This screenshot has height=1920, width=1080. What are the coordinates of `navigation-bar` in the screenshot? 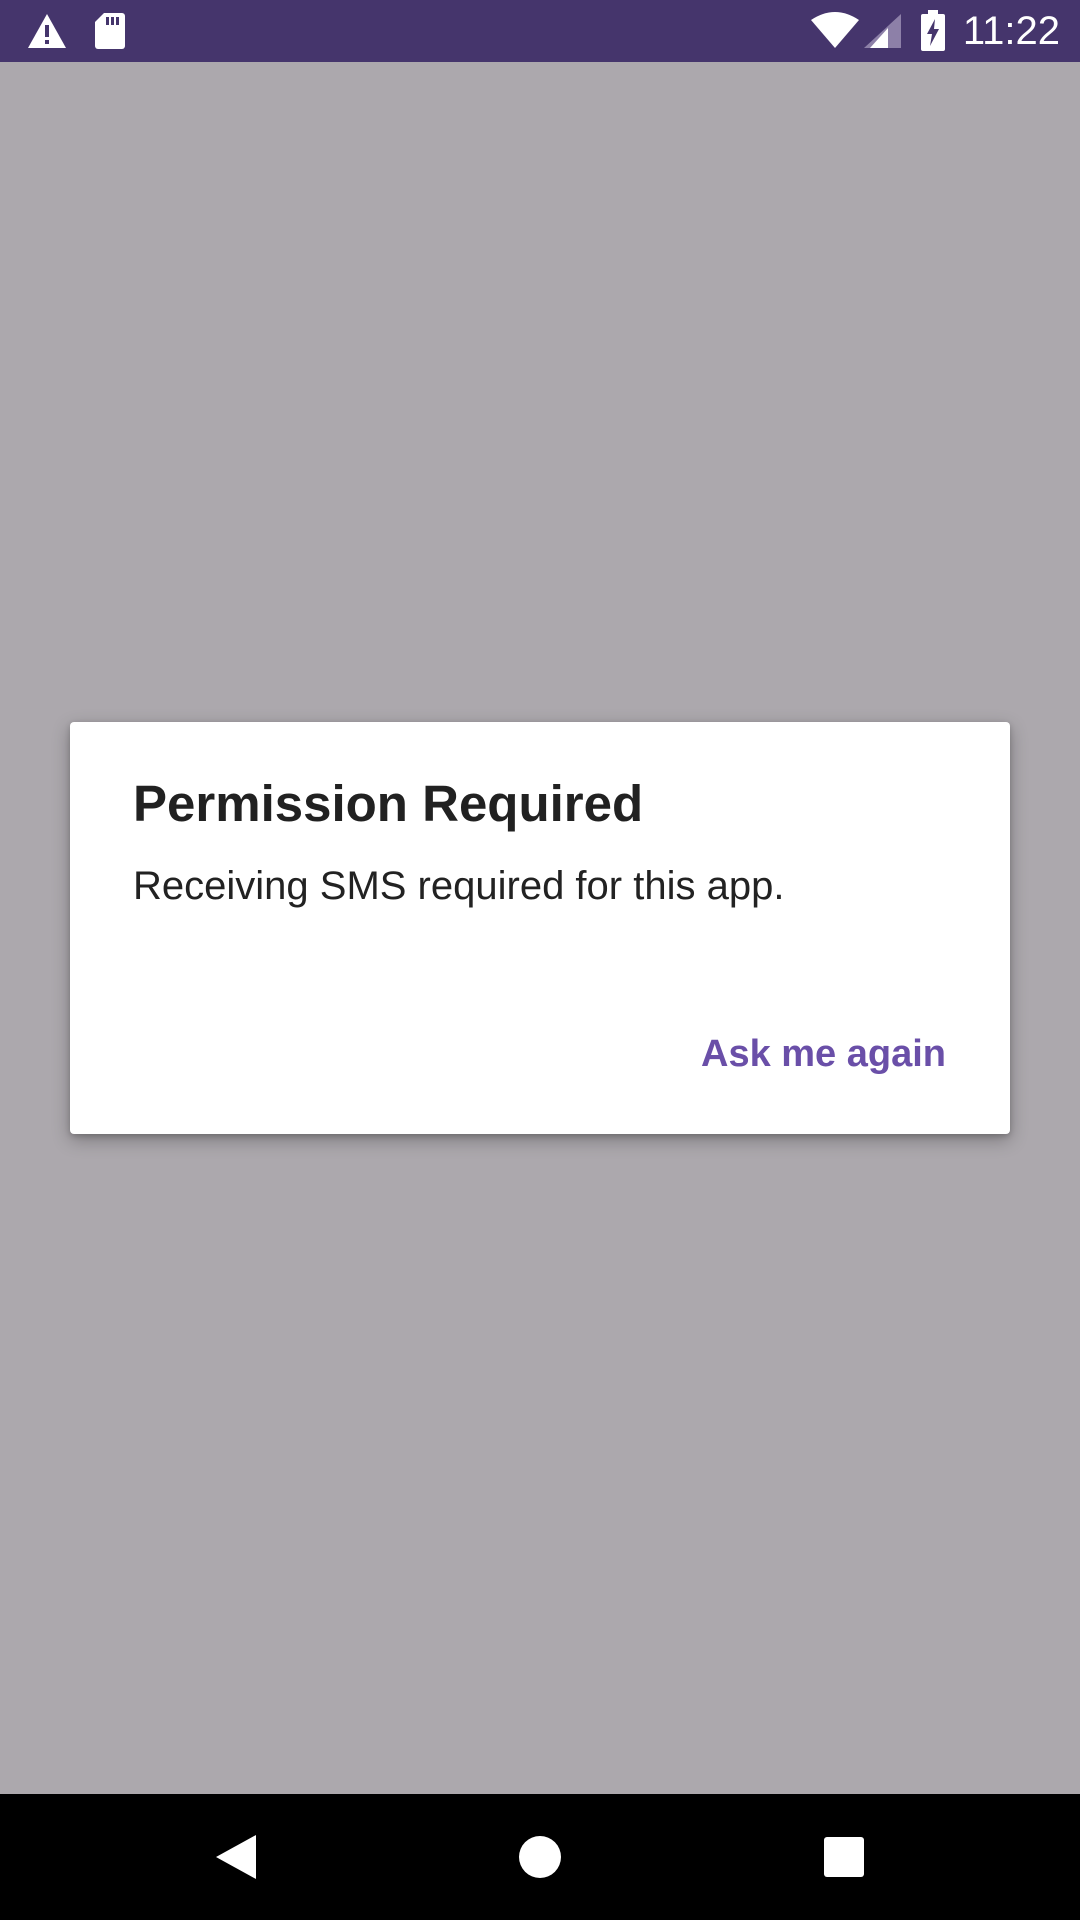 It's located at (540, 1857).